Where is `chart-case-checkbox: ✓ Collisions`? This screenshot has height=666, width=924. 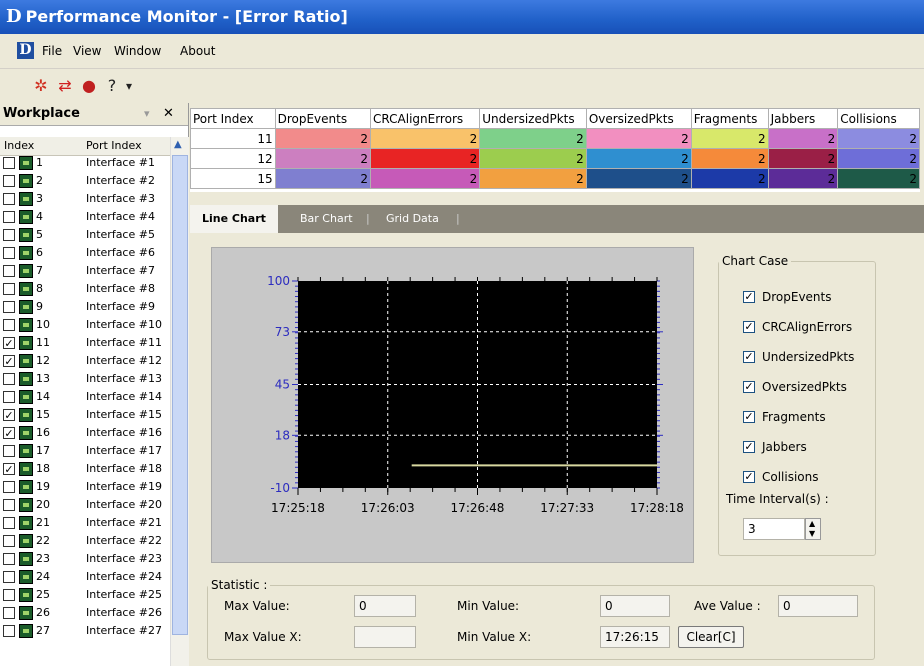 chart-case-checkbox: ✓ Collisions is located at coordinates (819, 477).